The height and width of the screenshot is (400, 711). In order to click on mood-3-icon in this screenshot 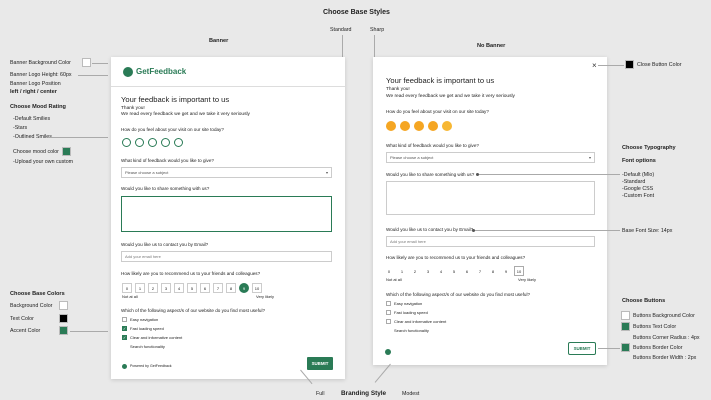, I will do `click(152, 142)`.